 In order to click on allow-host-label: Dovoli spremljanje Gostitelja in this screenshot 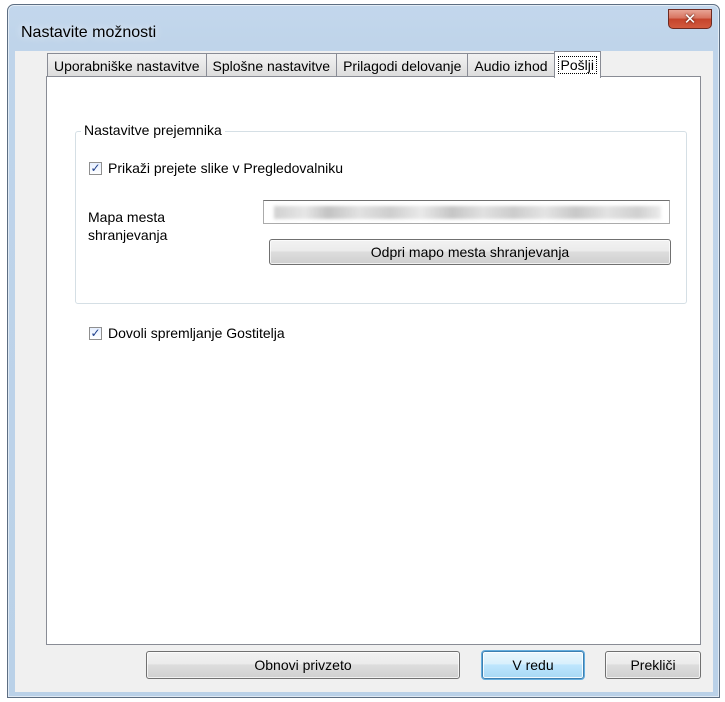, I will do `click(196, 333)`.